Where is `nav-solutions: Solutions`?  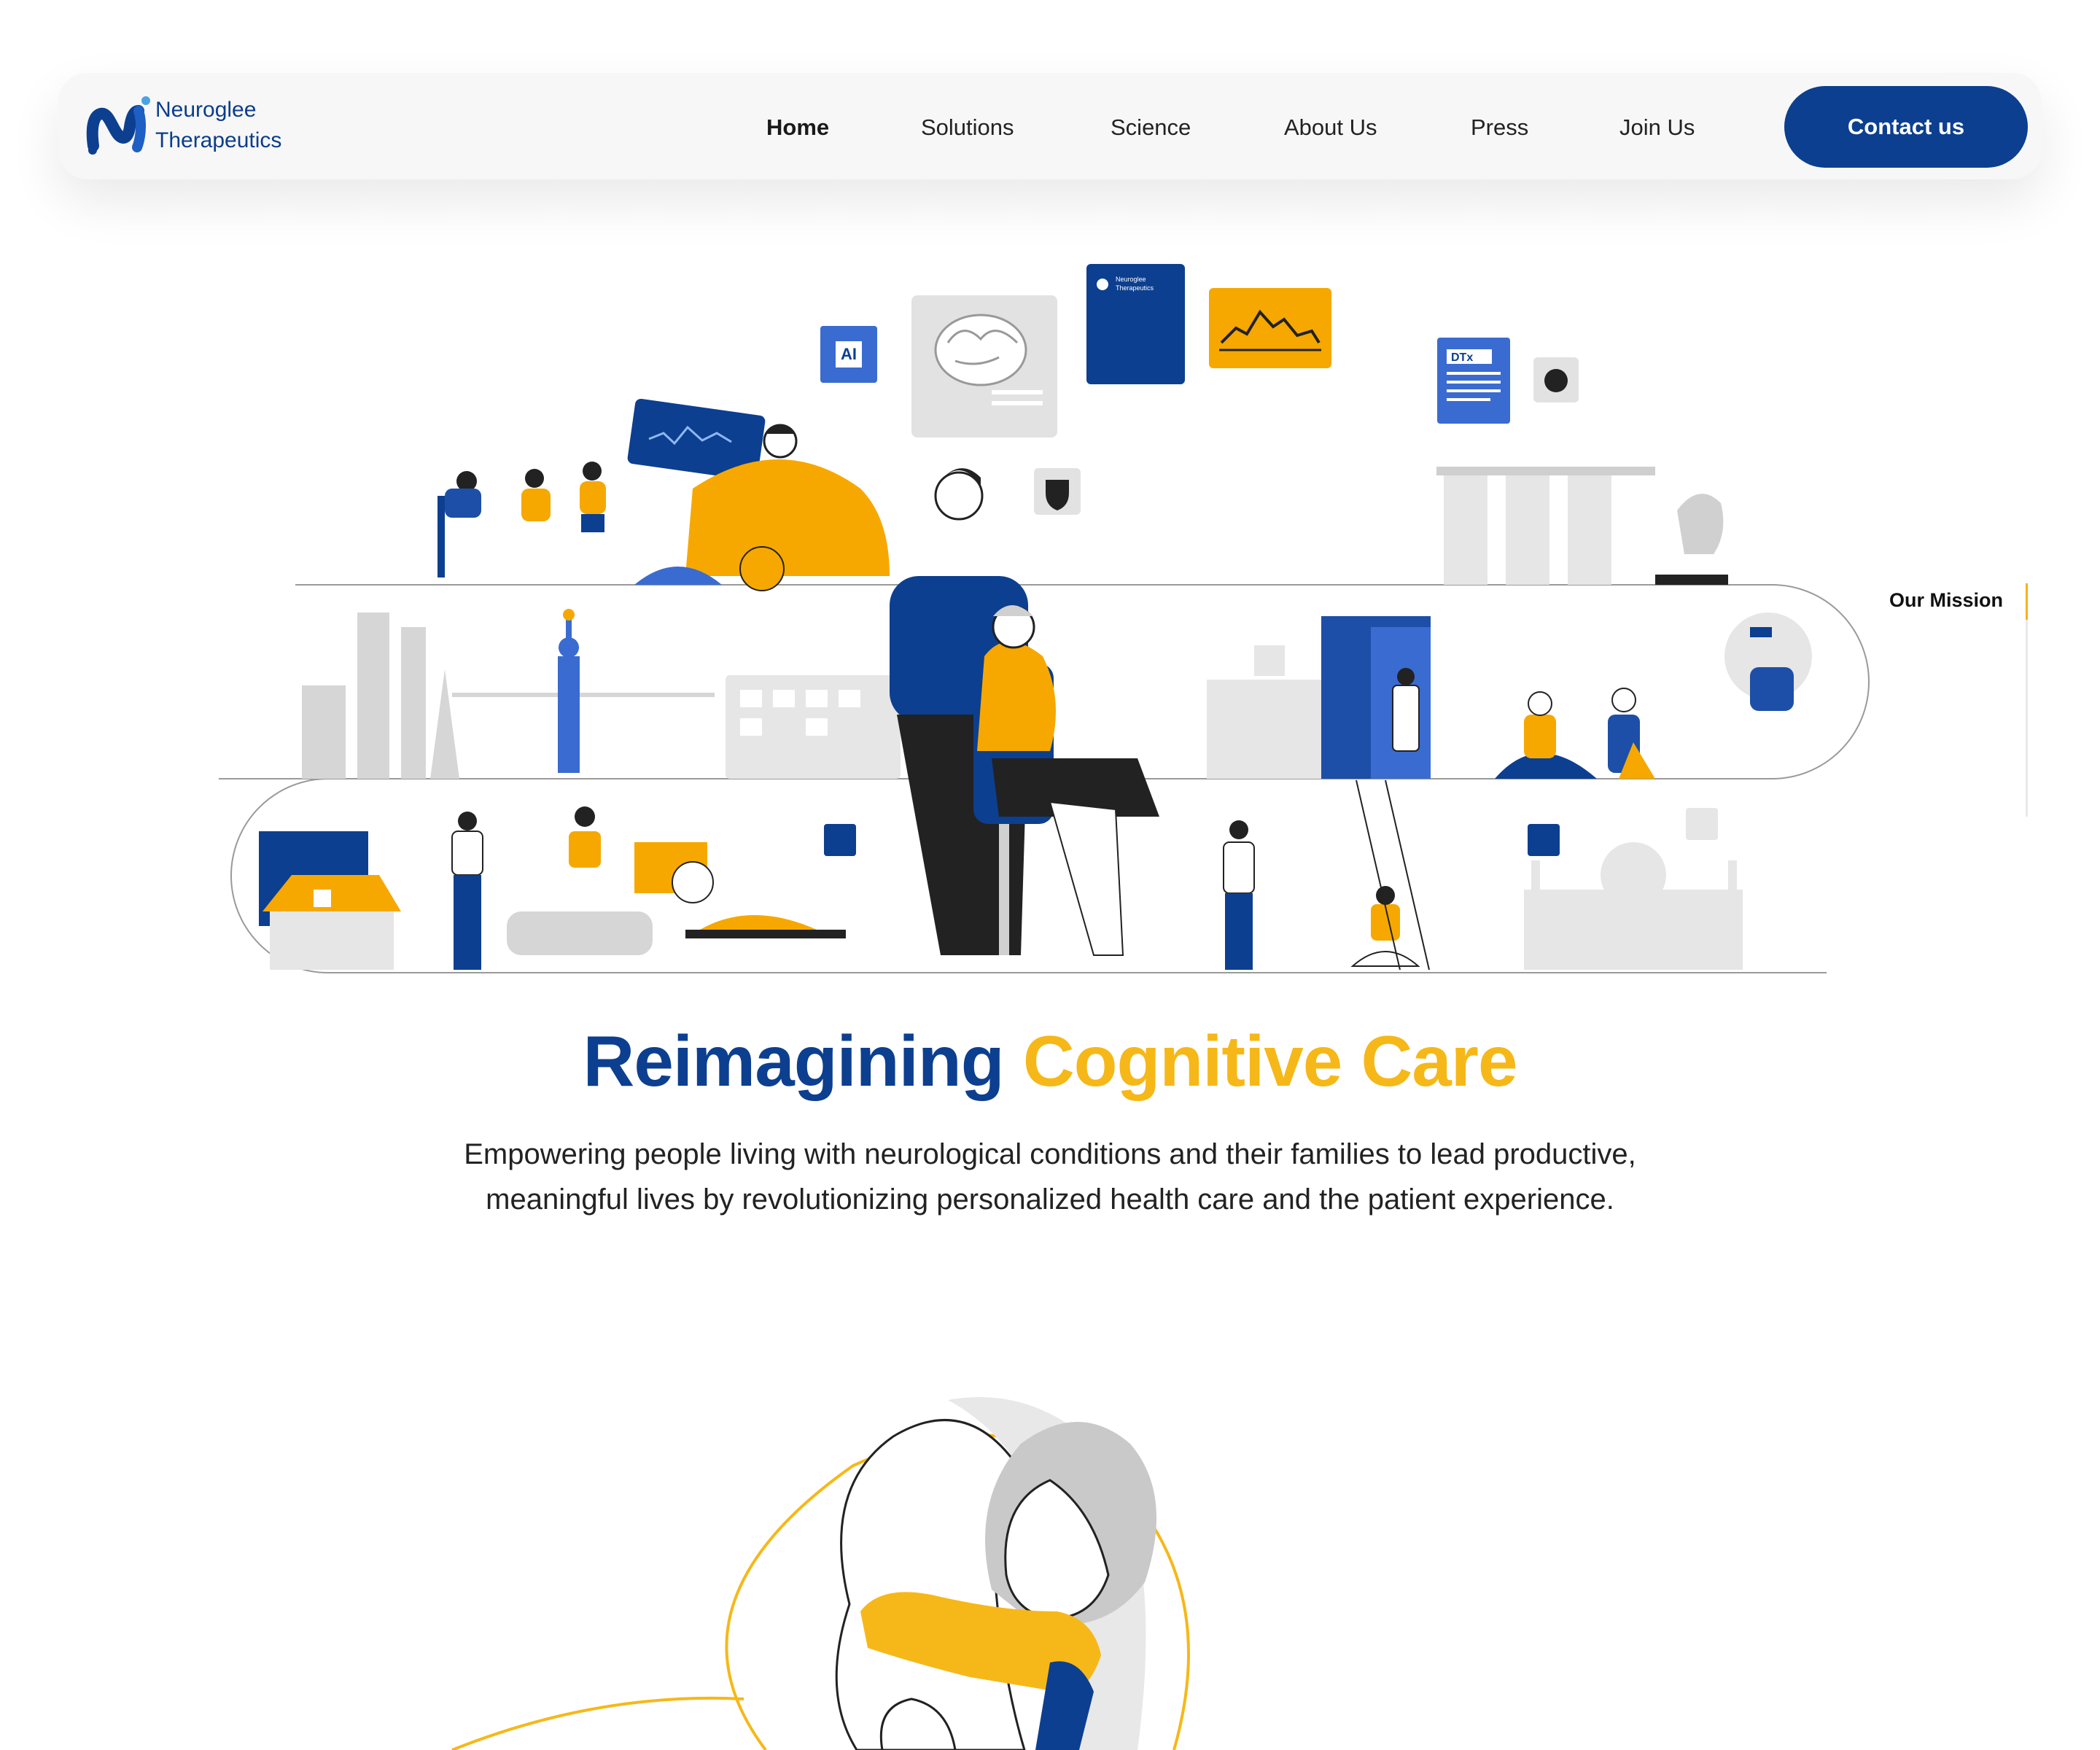 nav-solutions: Solutions is located at coordinates (967, 127).